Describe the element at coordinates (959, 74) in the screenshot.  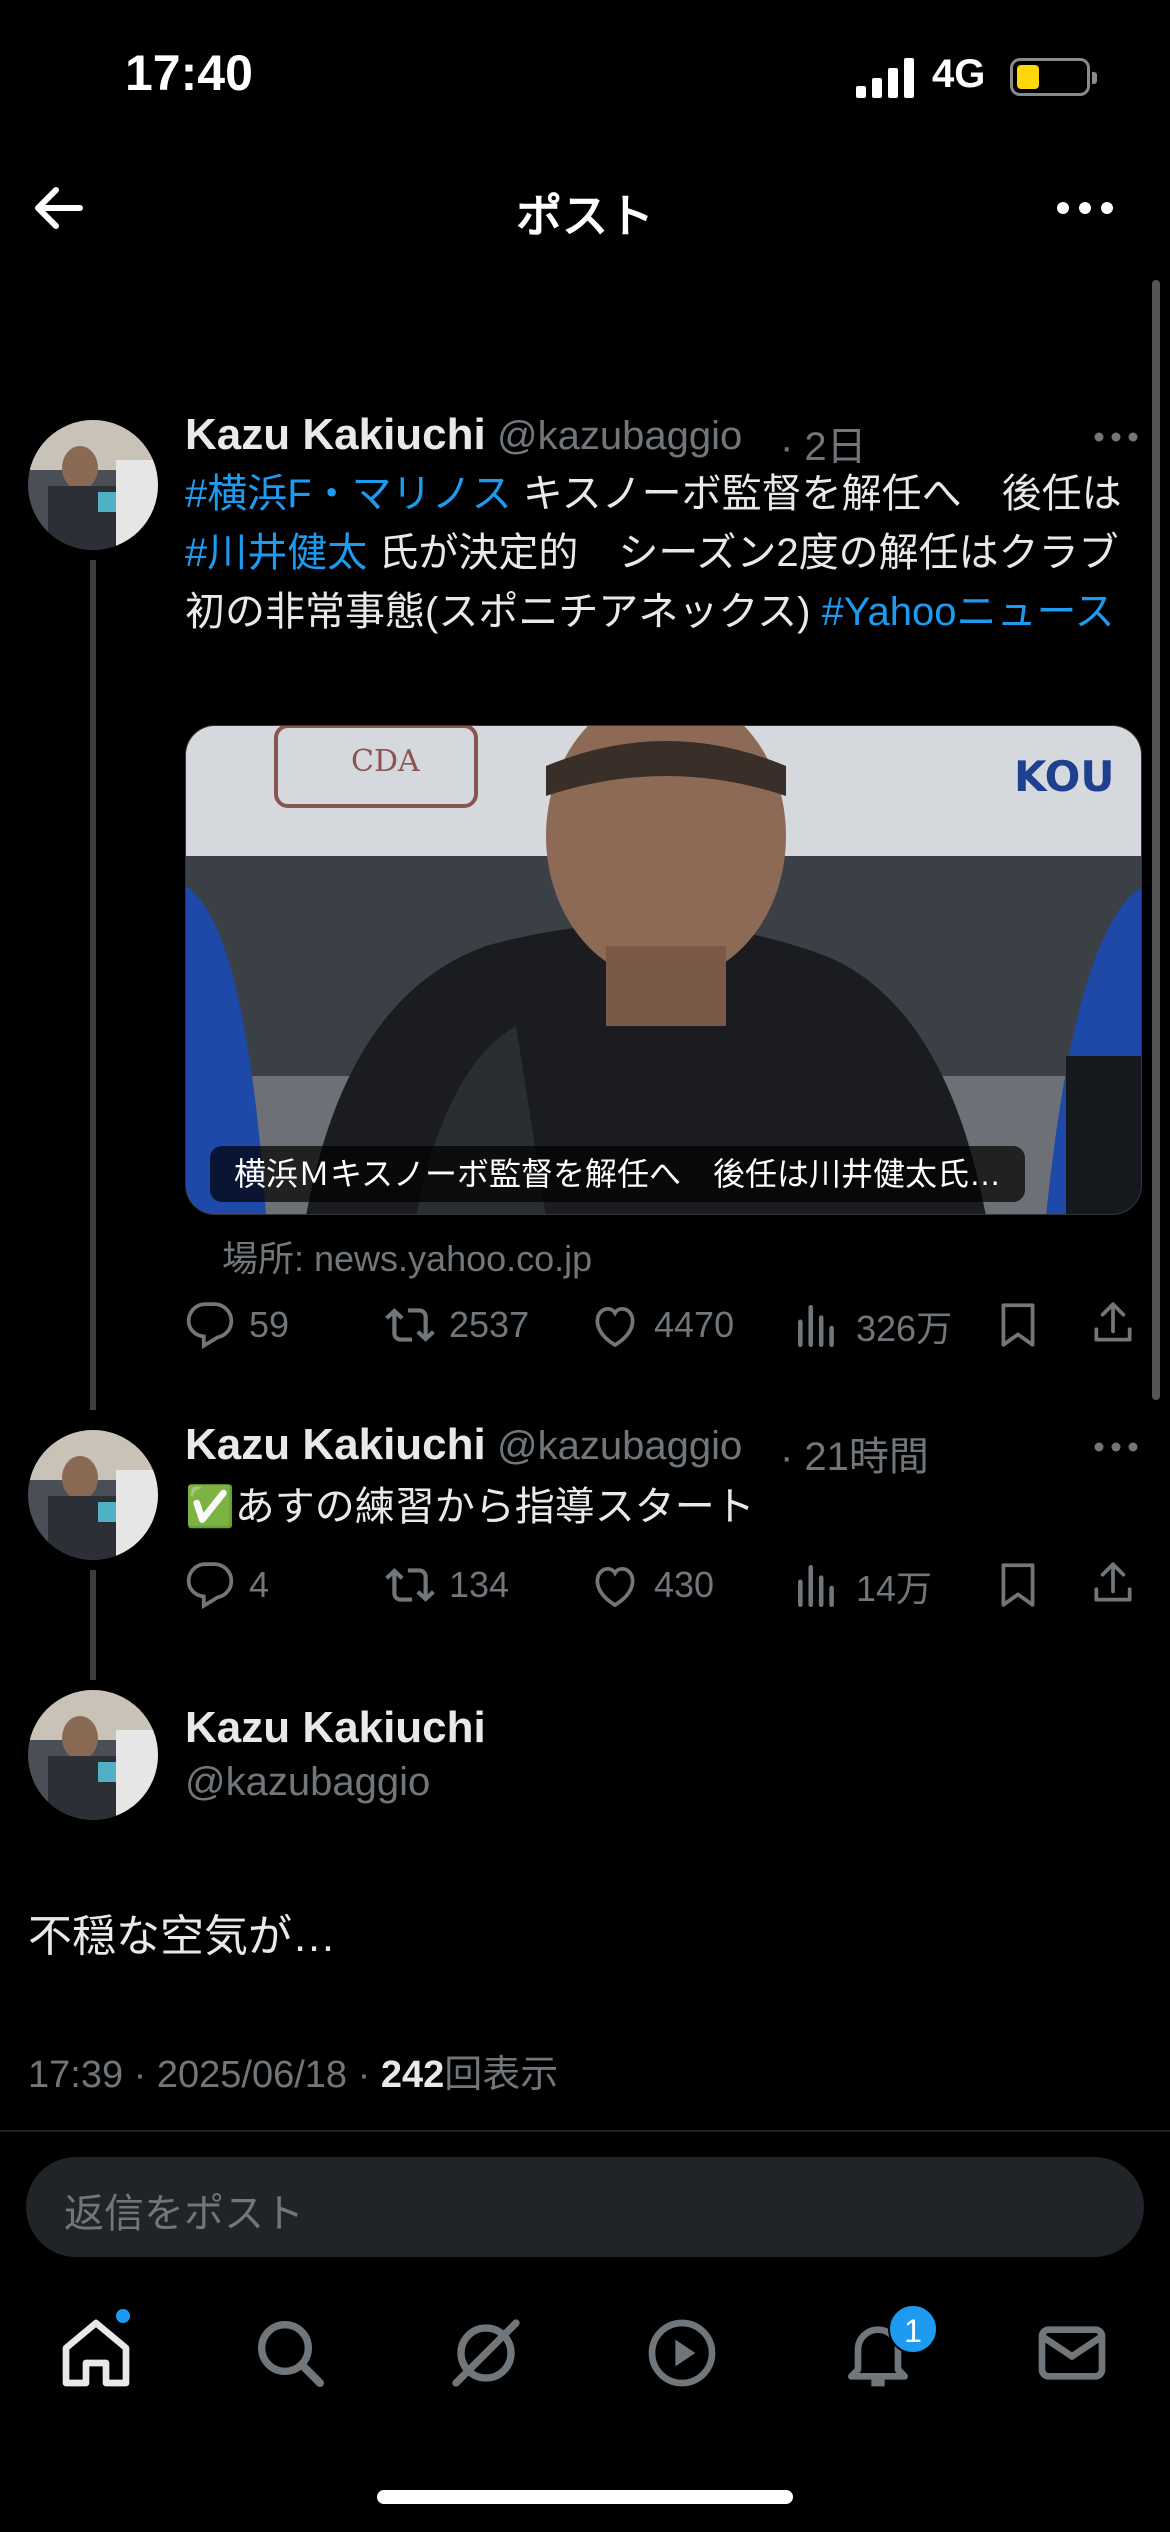
I see `network-label: 4G` at that location.